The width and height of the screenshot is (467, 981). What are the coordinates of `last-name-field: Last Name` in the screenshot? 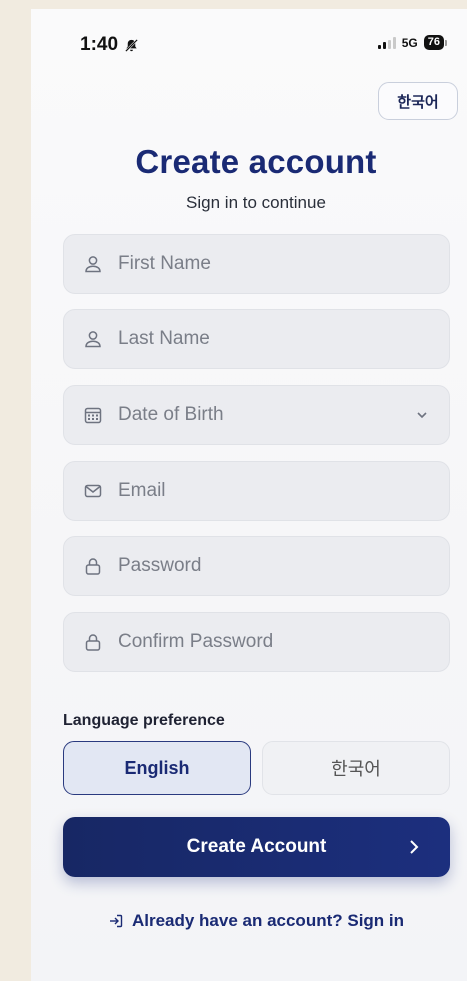 It's located at (256, 339).